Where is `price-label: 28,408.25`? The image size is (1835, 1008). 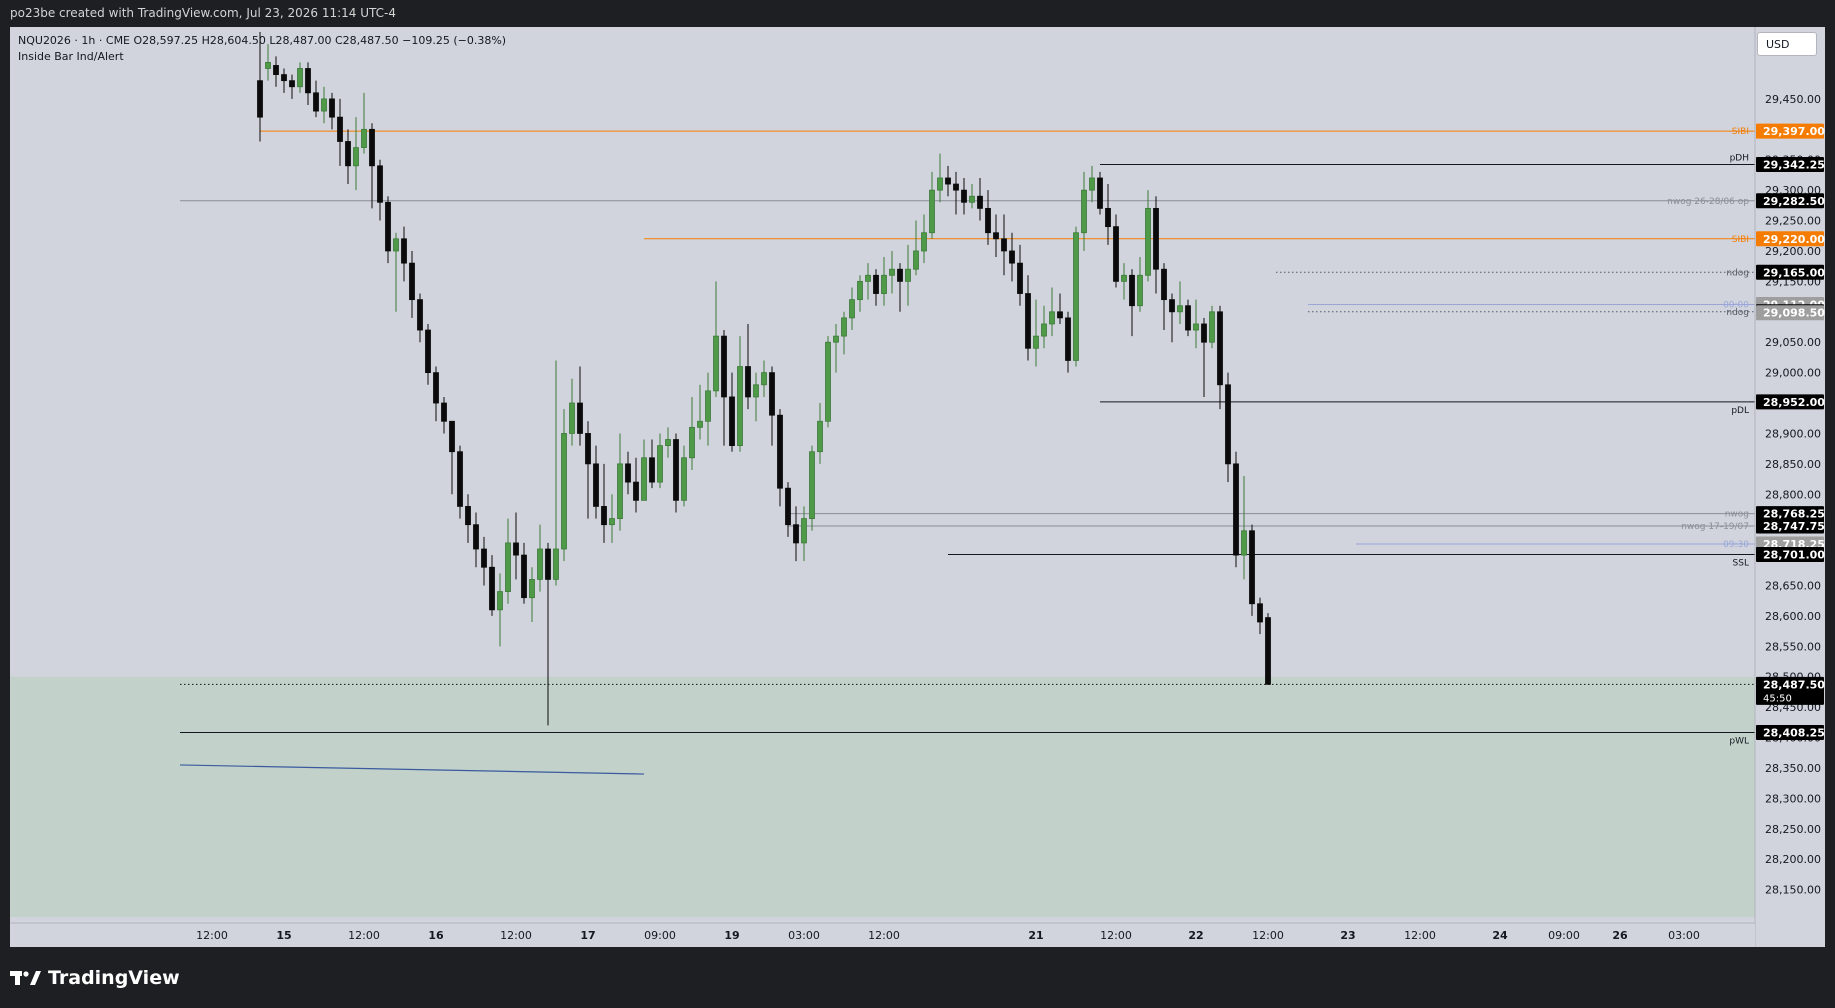 price-label: 28,408.25 is located at coordinates (1794, 733).